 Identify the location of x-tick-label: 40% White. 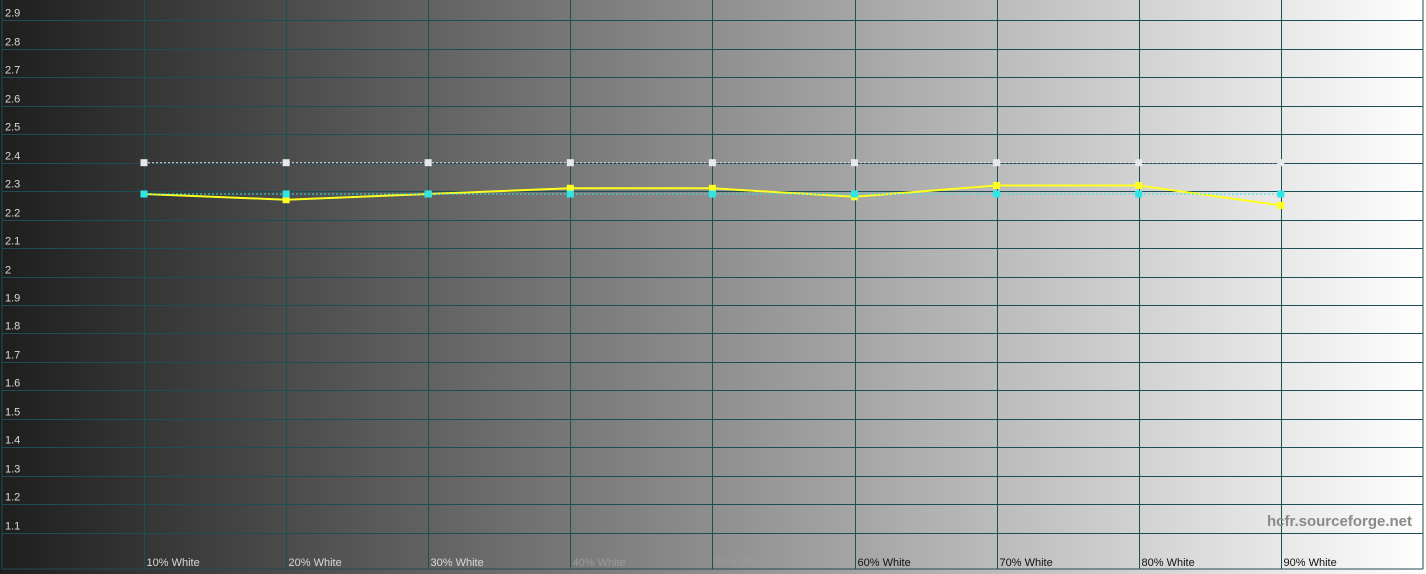
(599, 563).